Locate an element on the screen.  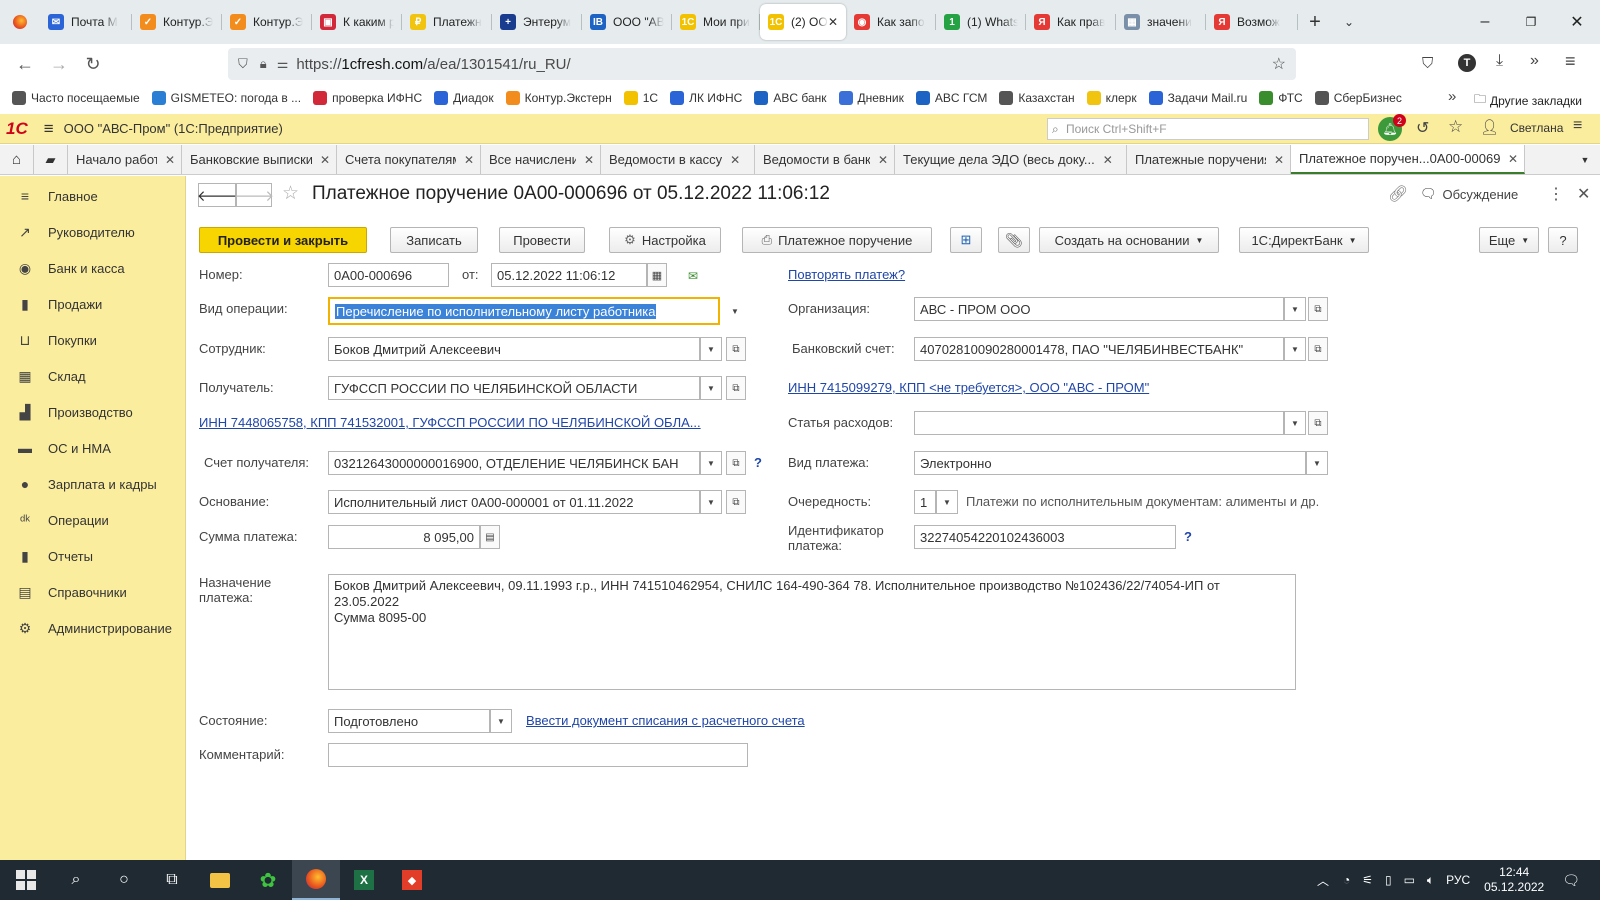
sidebar-item: ● Зарплата и кадры is located at coordinates (92, 484).